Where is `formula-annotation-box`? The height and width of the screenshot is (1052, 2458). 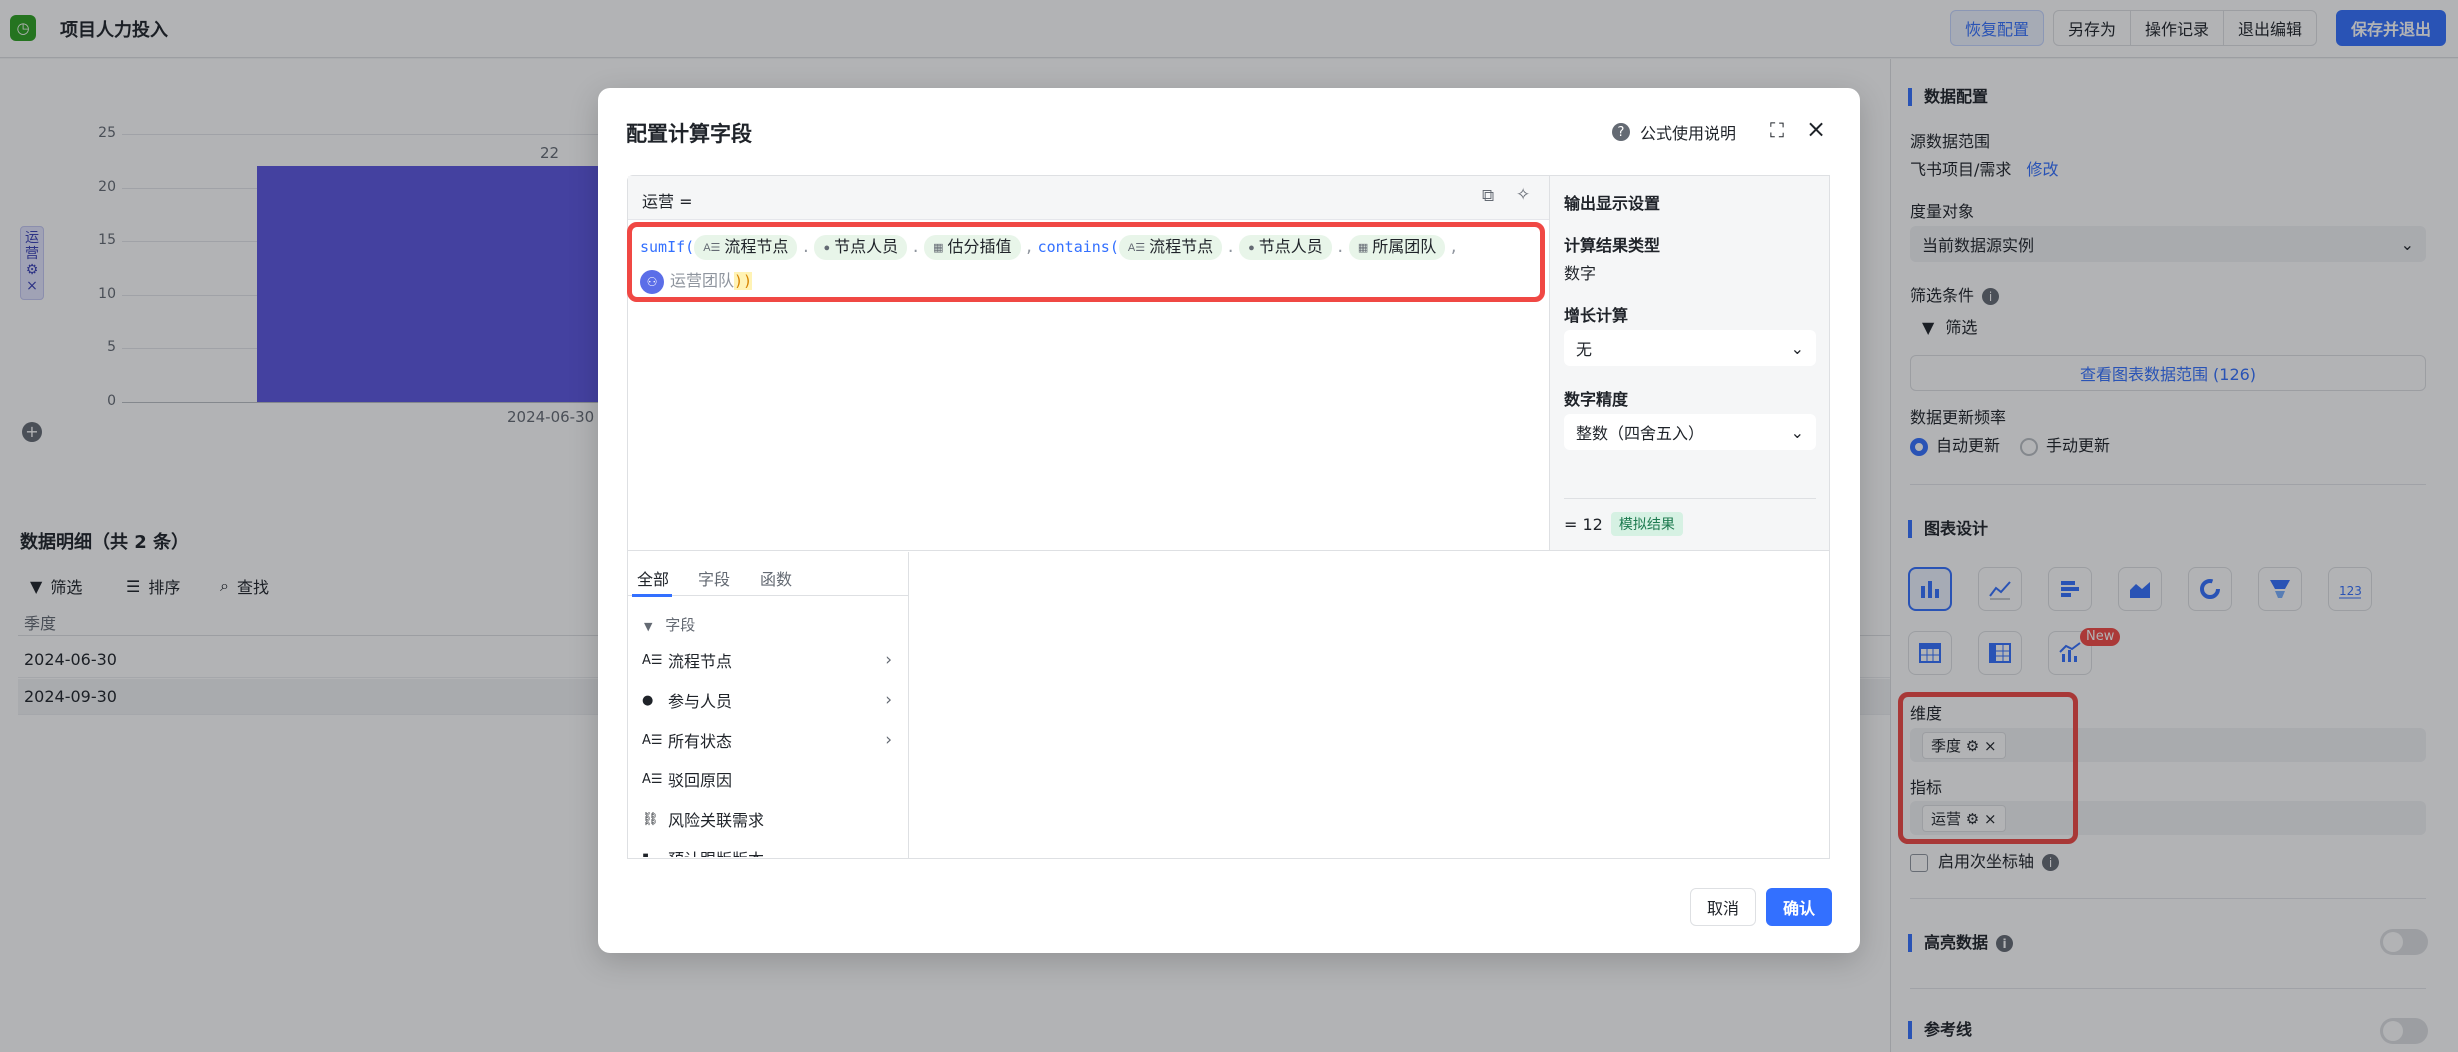 formula-annotation-box is located at coordinates (1086, 262).